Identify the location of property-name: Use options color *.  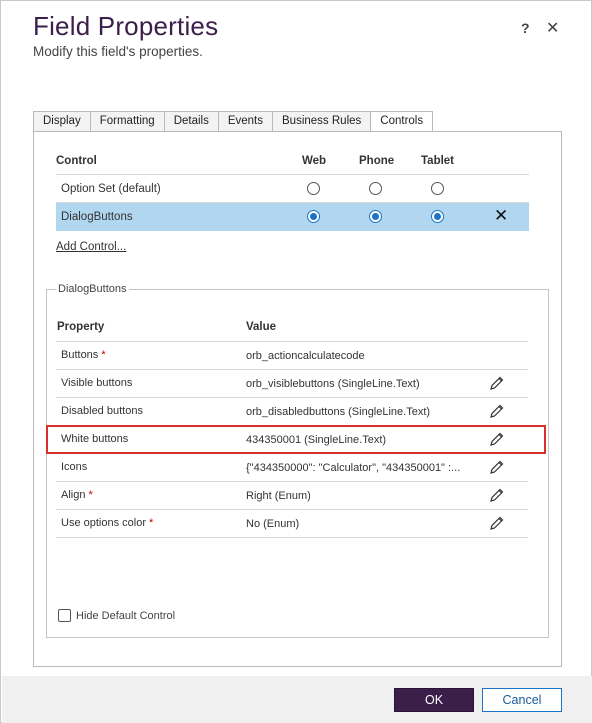
(107, 523).